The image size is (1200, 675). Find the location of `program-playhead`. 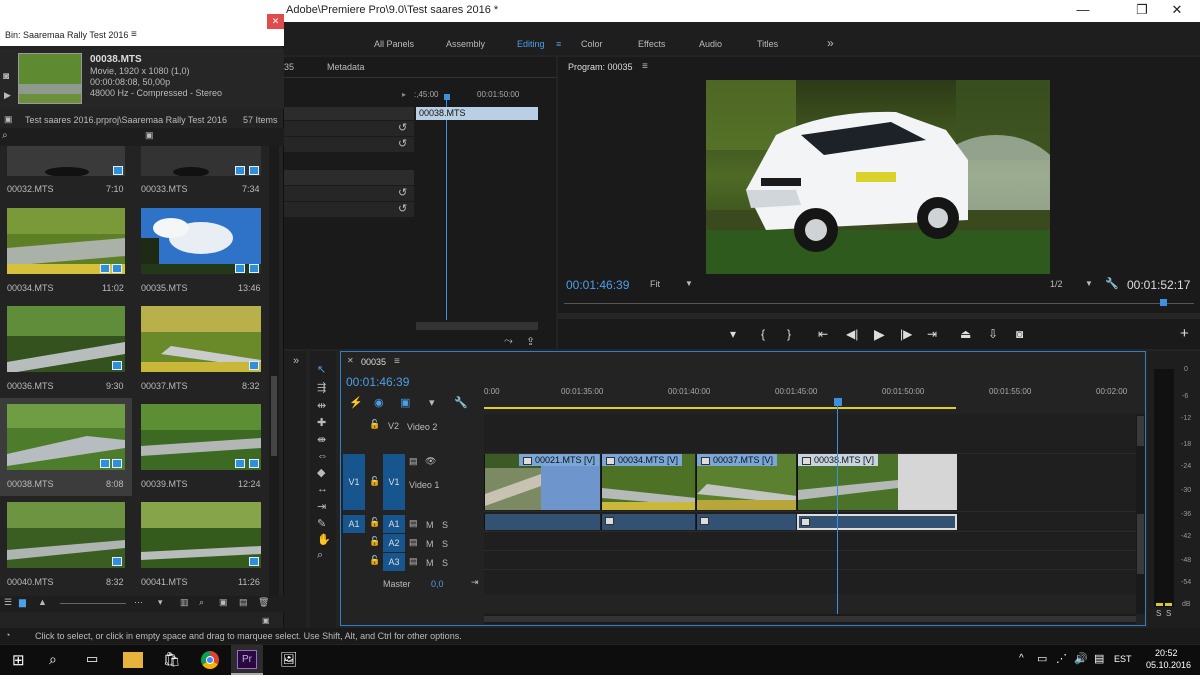

program-playhead is located at coordinates (1163, 302).